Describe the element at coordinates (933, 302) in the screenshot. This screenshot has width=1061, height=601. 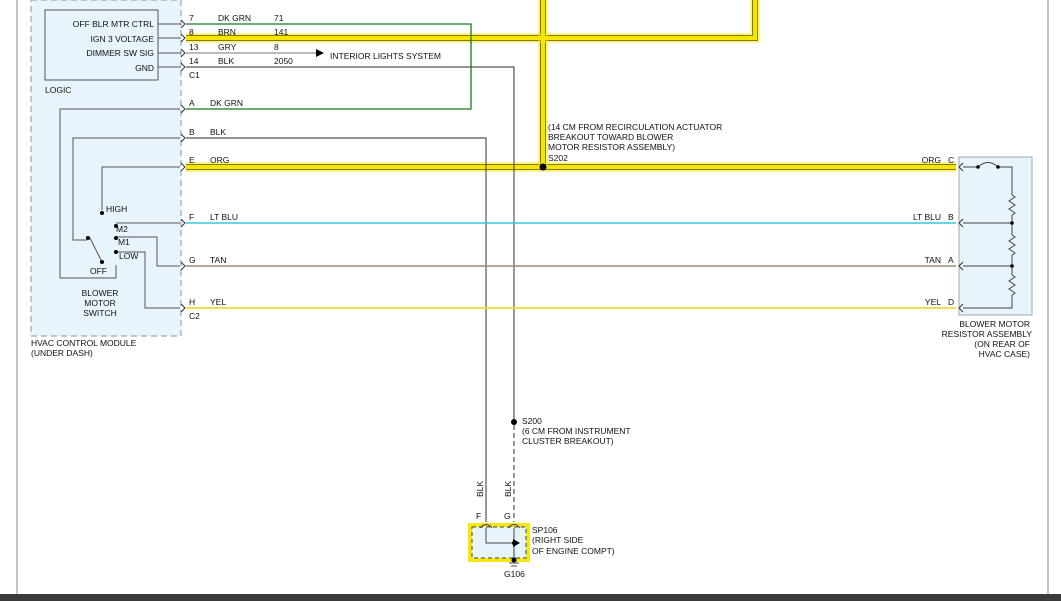
I see `resistor-wire-color-d: YEL` at that location.